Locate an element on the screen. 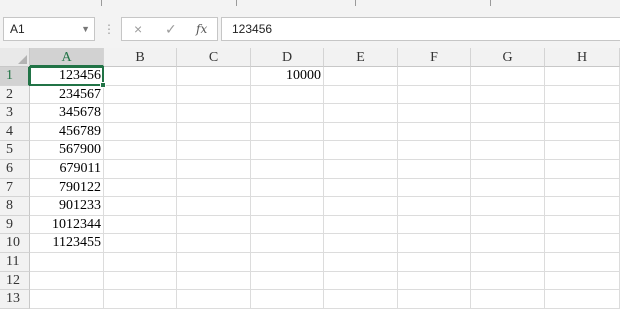  column-header-f: F is located at coordinates (434, 57).